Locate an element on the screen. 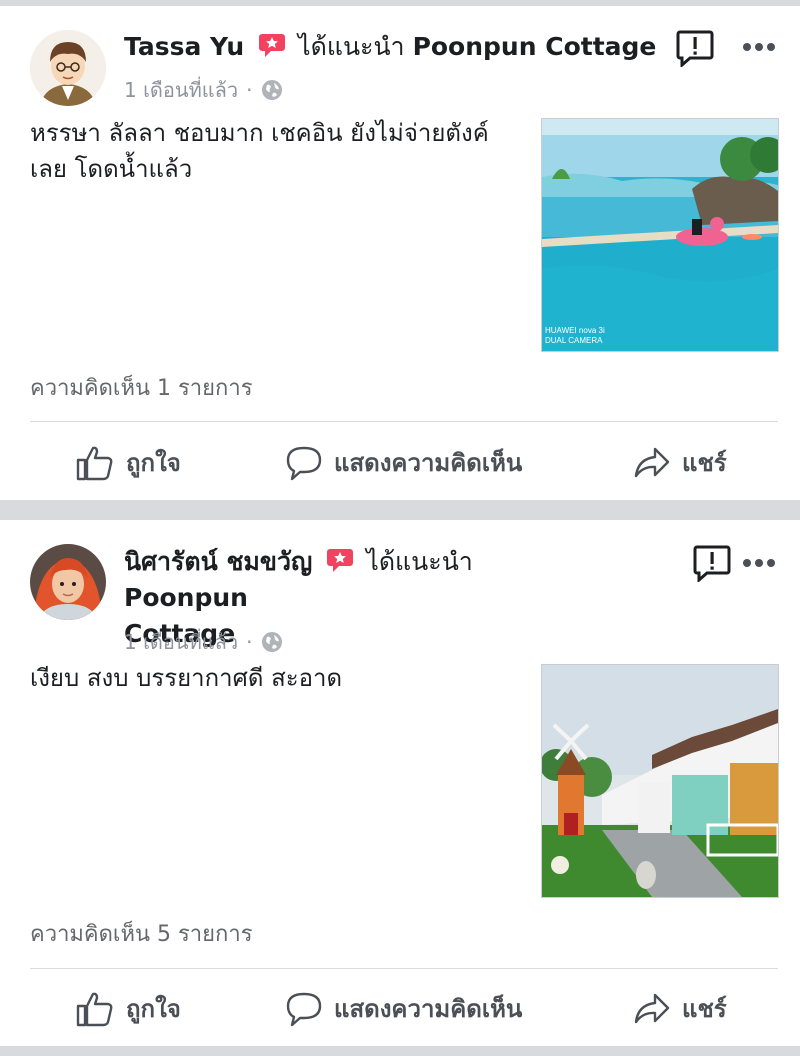 This screenshot has height=1056, width=800. review-photo is located at coordinates (660, 781).